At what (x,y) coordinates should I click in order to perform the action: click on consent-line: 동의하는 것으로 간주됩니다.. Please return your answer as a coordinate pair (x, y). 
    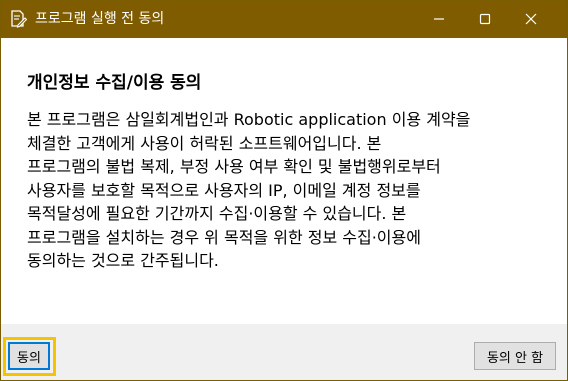
    Looking at the image, I should click on (123, 260).